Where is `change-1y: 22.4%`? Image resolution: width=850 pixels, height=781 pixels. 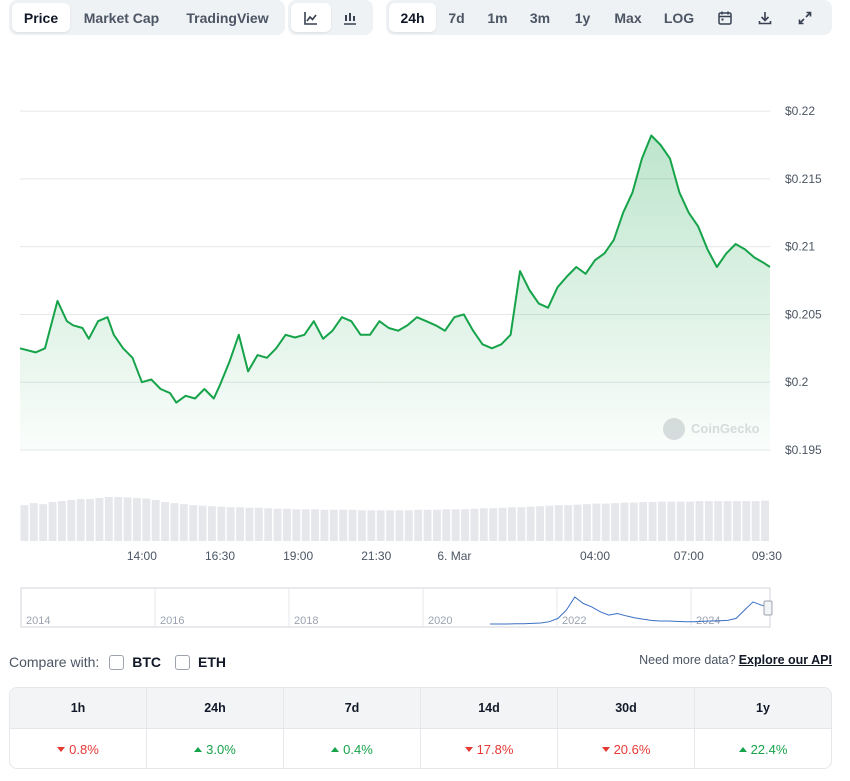
change-1y: 22.4% is located at coordinates (763, 748).